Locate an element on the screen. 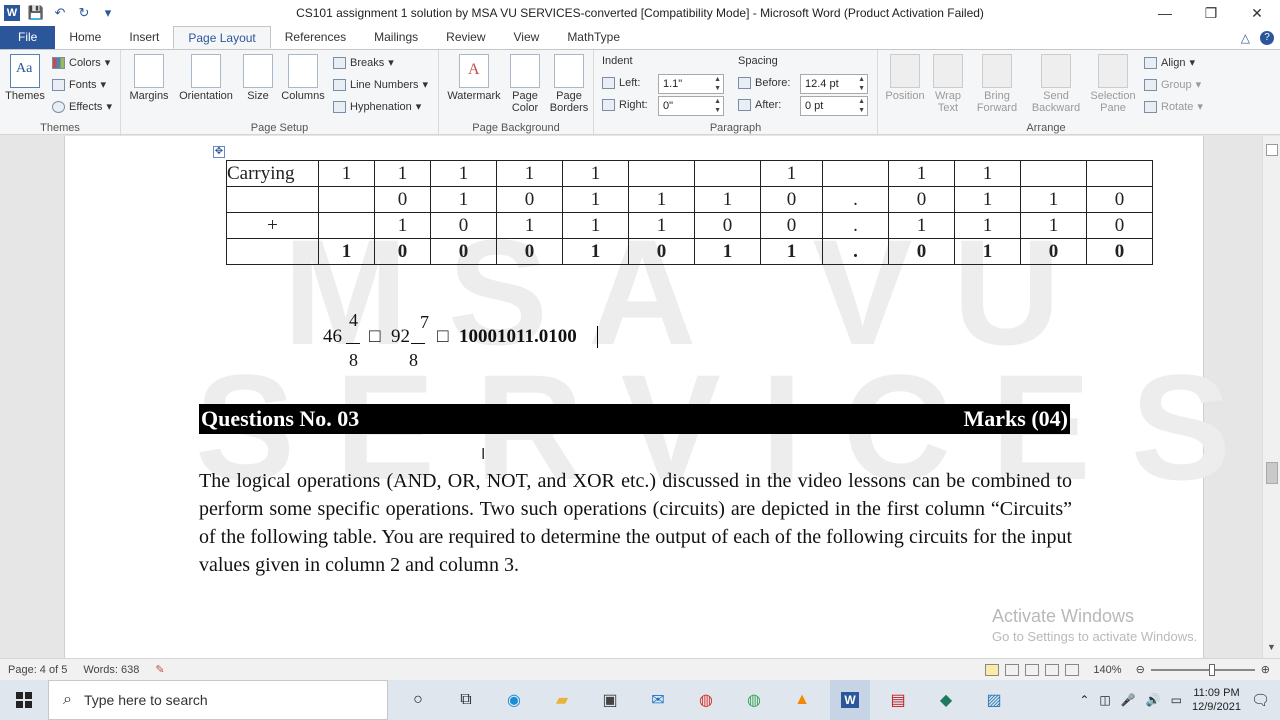 The image size is (1280, 720). rotate-button: Rotate ▾ is located at coordinates (1173, 106).